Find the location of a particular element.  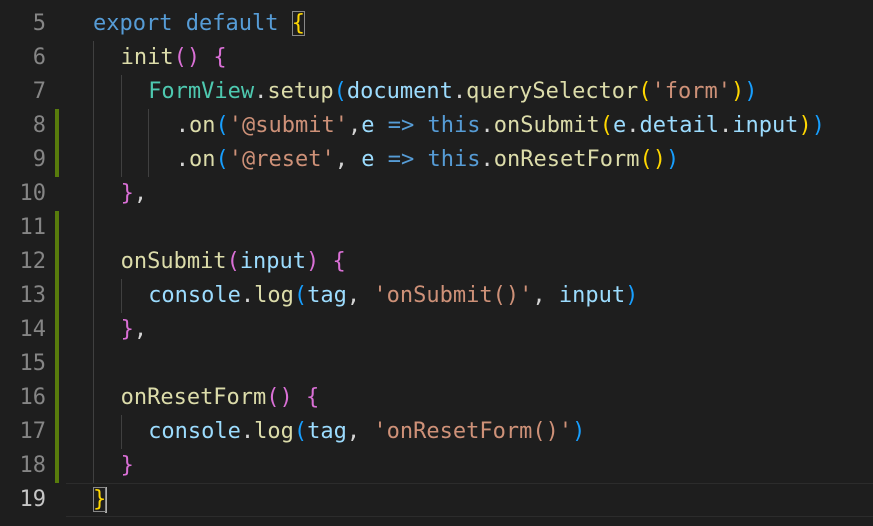

code-line: 17 console.log(tag, 'onResetForm()') is located at coordinates (436, 432).